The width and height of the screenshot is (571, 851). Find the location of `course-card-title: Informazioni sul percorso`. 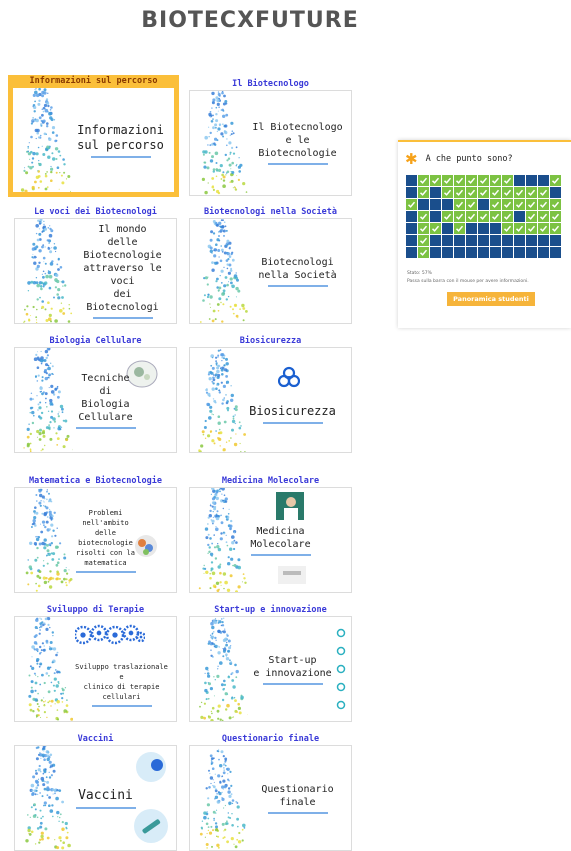

course-card-title: Informazioni sul percorso is located at coordinates (93, 81).